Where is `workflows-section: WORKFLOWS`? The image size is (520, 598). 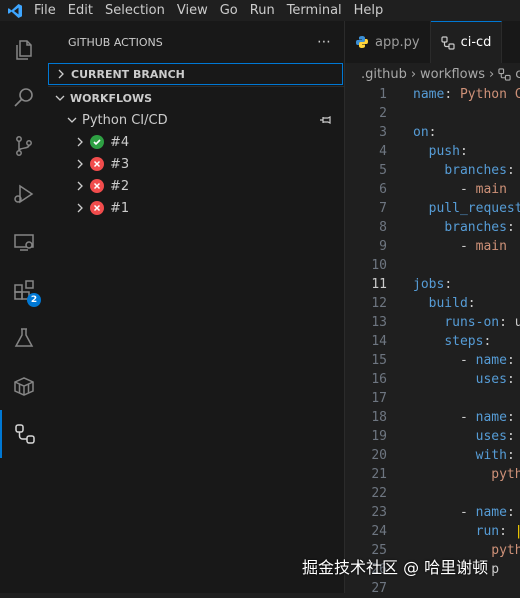 workflows-section: WORKFLOWS is located at coordinates (196, 98).